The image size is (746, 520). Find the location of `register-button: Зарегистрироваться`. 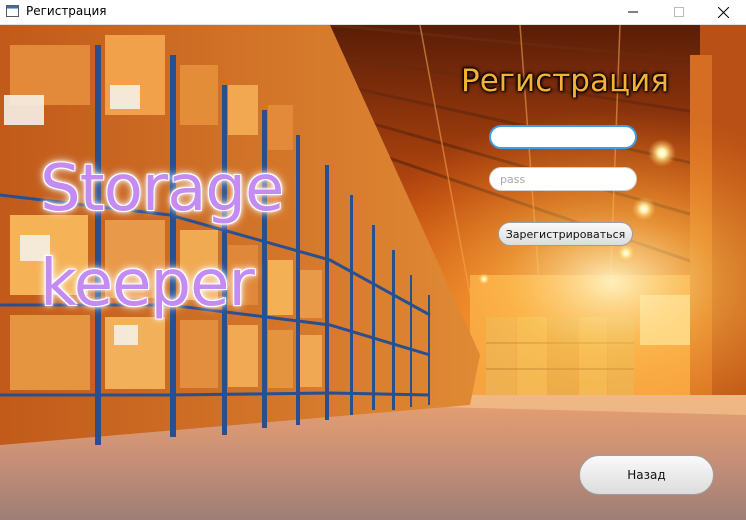

register-button: Зарегистрироваться is located at coordinates (565, 234).